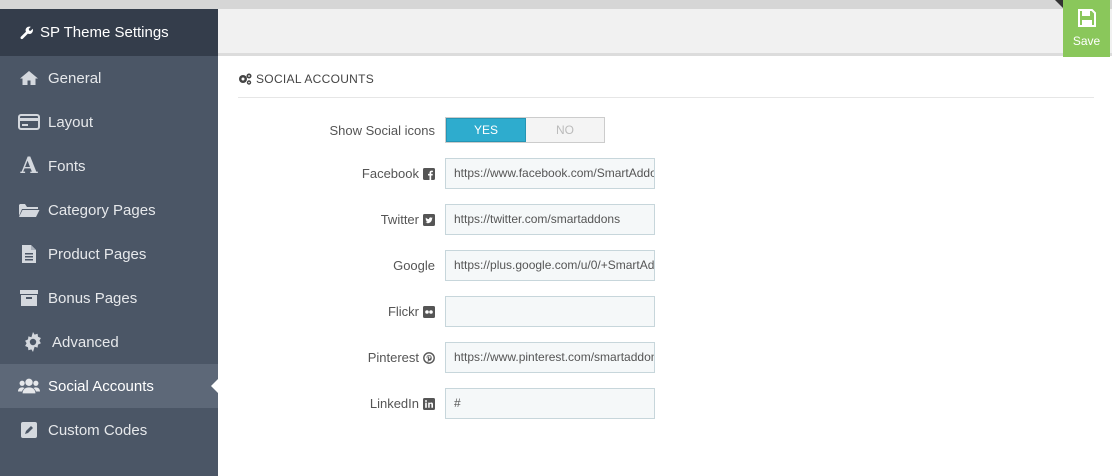  Describe the element at coordinates (71, 122) in the screenshot. I see `sidebar-item-label: Layout` at that location.